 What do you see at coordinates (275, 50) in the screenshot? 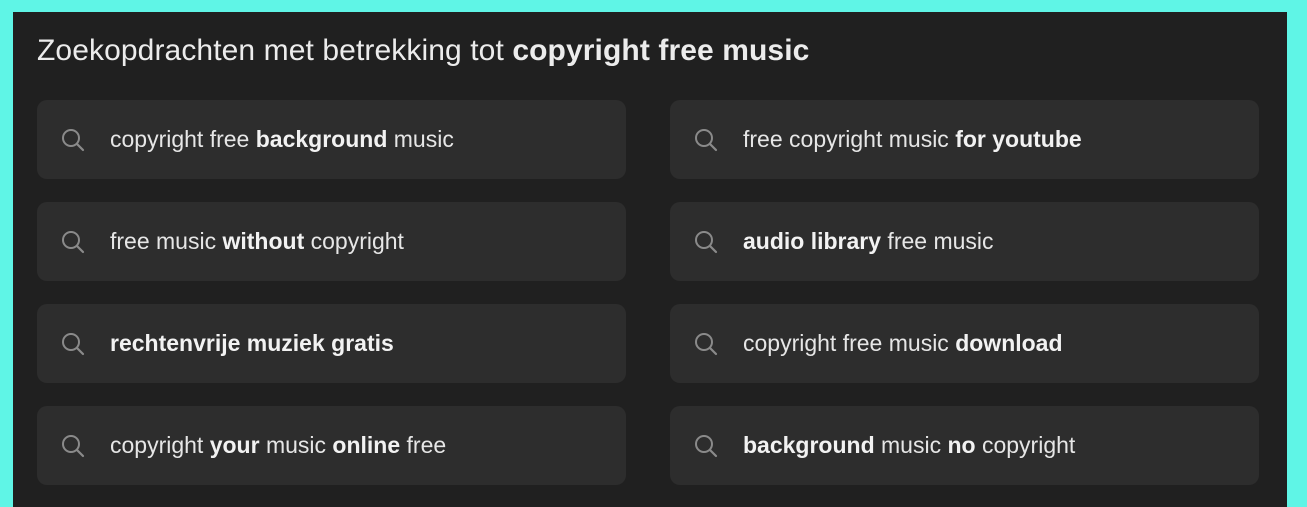
I see `heading-prefix: Zoekopdrachten met betrekking tot` at bounding box center [275, 50].